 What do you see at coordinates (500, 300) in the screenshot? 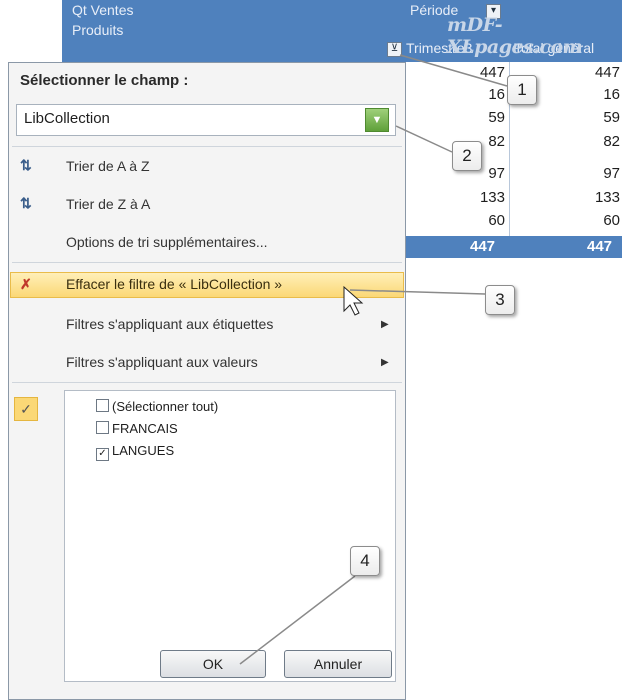
I see `callout-3: 3` at bounding box center [500, 300].